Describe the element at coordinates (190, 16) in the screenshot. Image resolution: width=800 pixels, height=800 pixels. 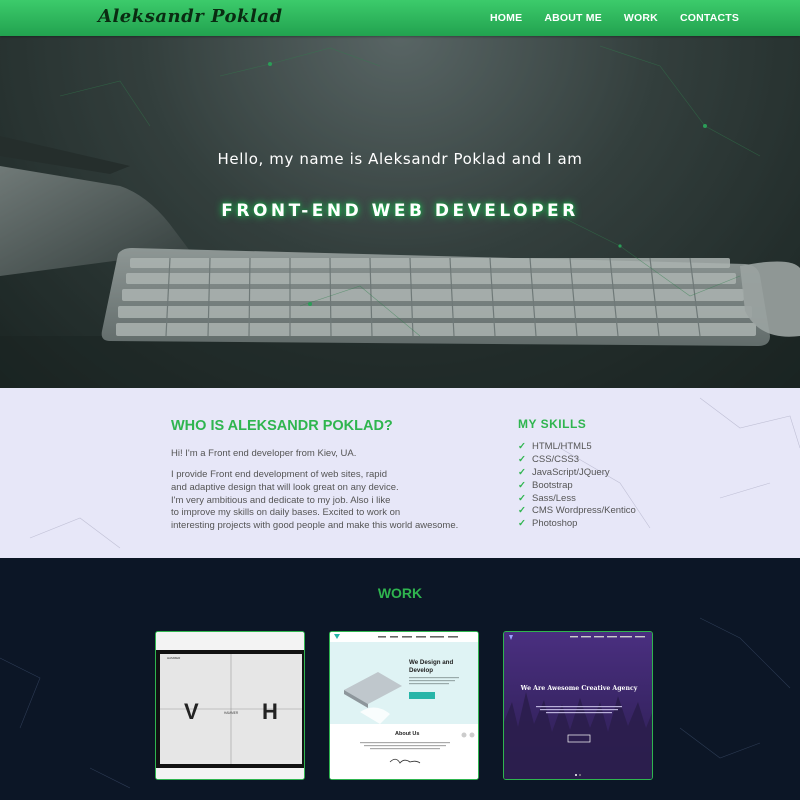
I see `site-logo: Aleksandr Poklad` at that location.